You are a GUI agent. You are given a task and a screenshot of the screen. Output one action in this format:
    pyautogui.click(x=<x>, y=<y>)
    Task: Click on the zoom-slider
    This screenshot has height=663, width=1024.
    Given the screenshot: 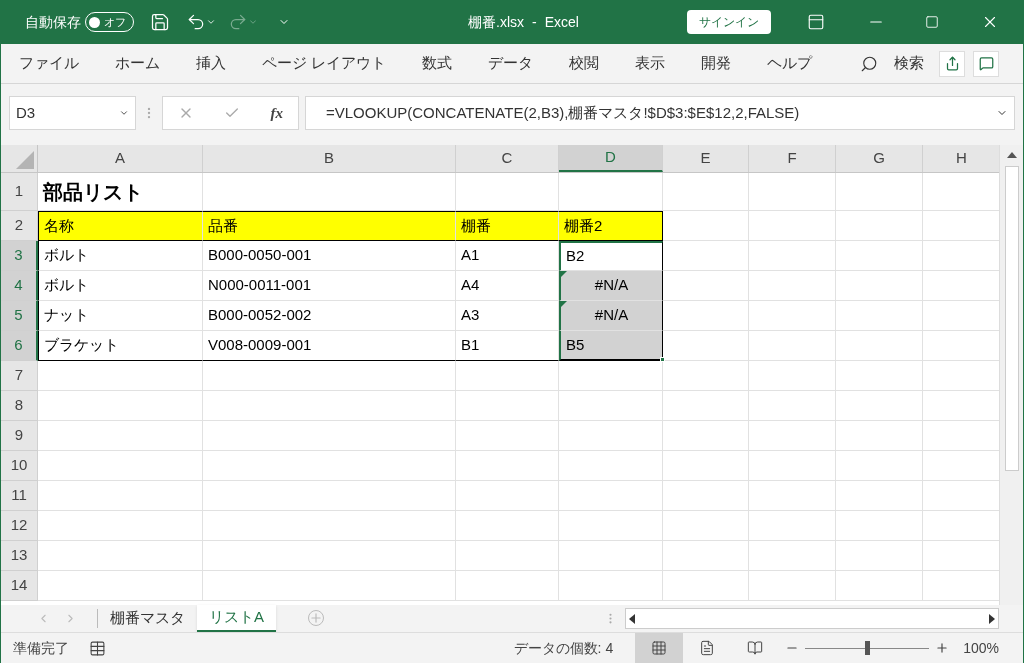 What is the action you would take?
    pyautogui.click(x=867, y=648)
    